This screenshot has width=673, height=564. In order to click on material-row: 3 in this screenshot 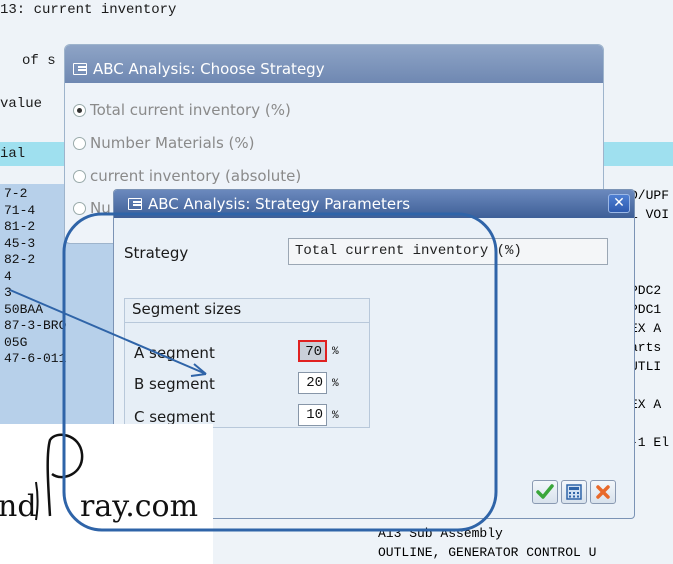, I will do `click(59, 293)`.